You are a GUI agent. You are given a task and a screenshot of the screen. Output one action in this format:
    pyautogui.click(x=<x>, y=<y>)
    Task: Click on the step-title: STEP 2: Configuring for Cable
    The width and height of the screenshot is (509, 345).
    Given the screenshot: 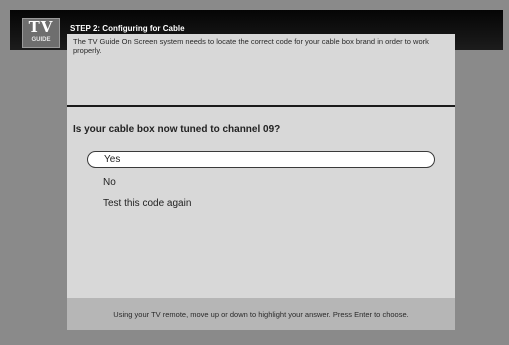 What is the action you would take?
    pyautogui.click(x=127, y=28)
    